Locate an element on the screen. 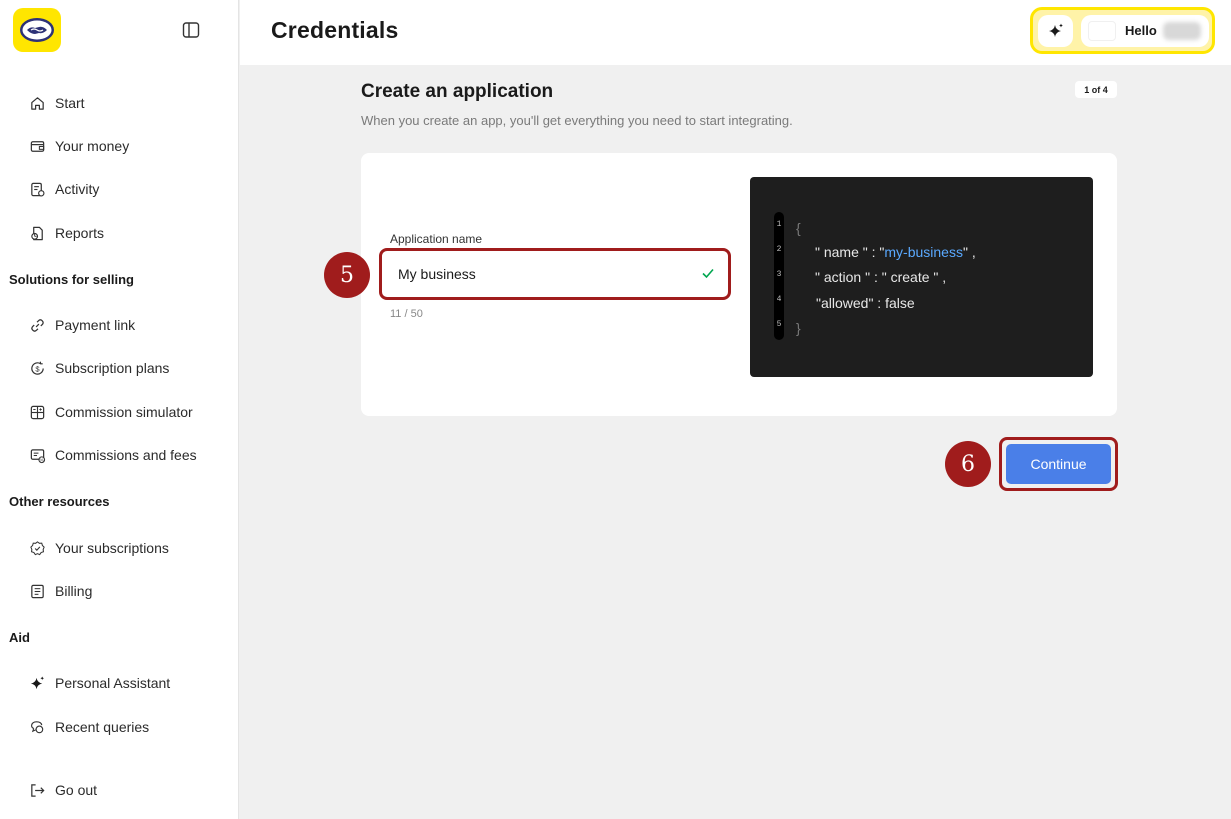 Image resolution: width=1231 pixels, height=819 pixels. sidebar-toggle-icon is located at coordinates (191, 30).